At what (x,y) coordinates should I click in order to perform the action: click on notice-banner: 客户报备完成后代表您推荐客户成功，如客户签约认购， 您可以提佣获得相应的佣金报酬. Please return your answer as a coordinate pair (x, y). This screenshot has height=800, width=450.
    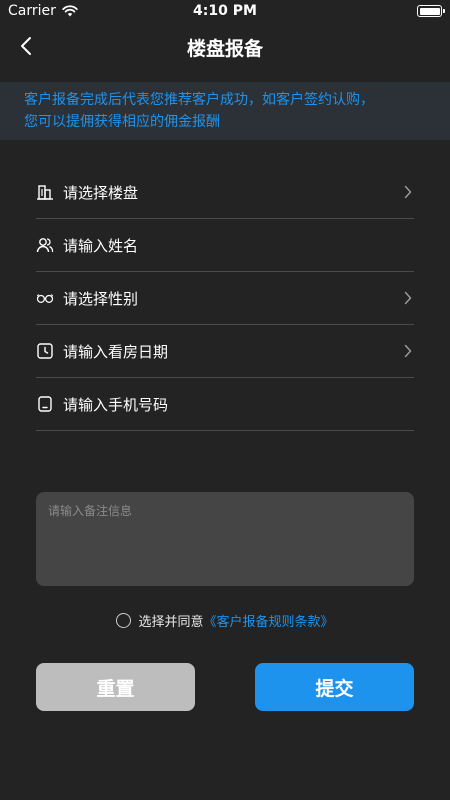
    Looking at the image, I should click on (225, 111).